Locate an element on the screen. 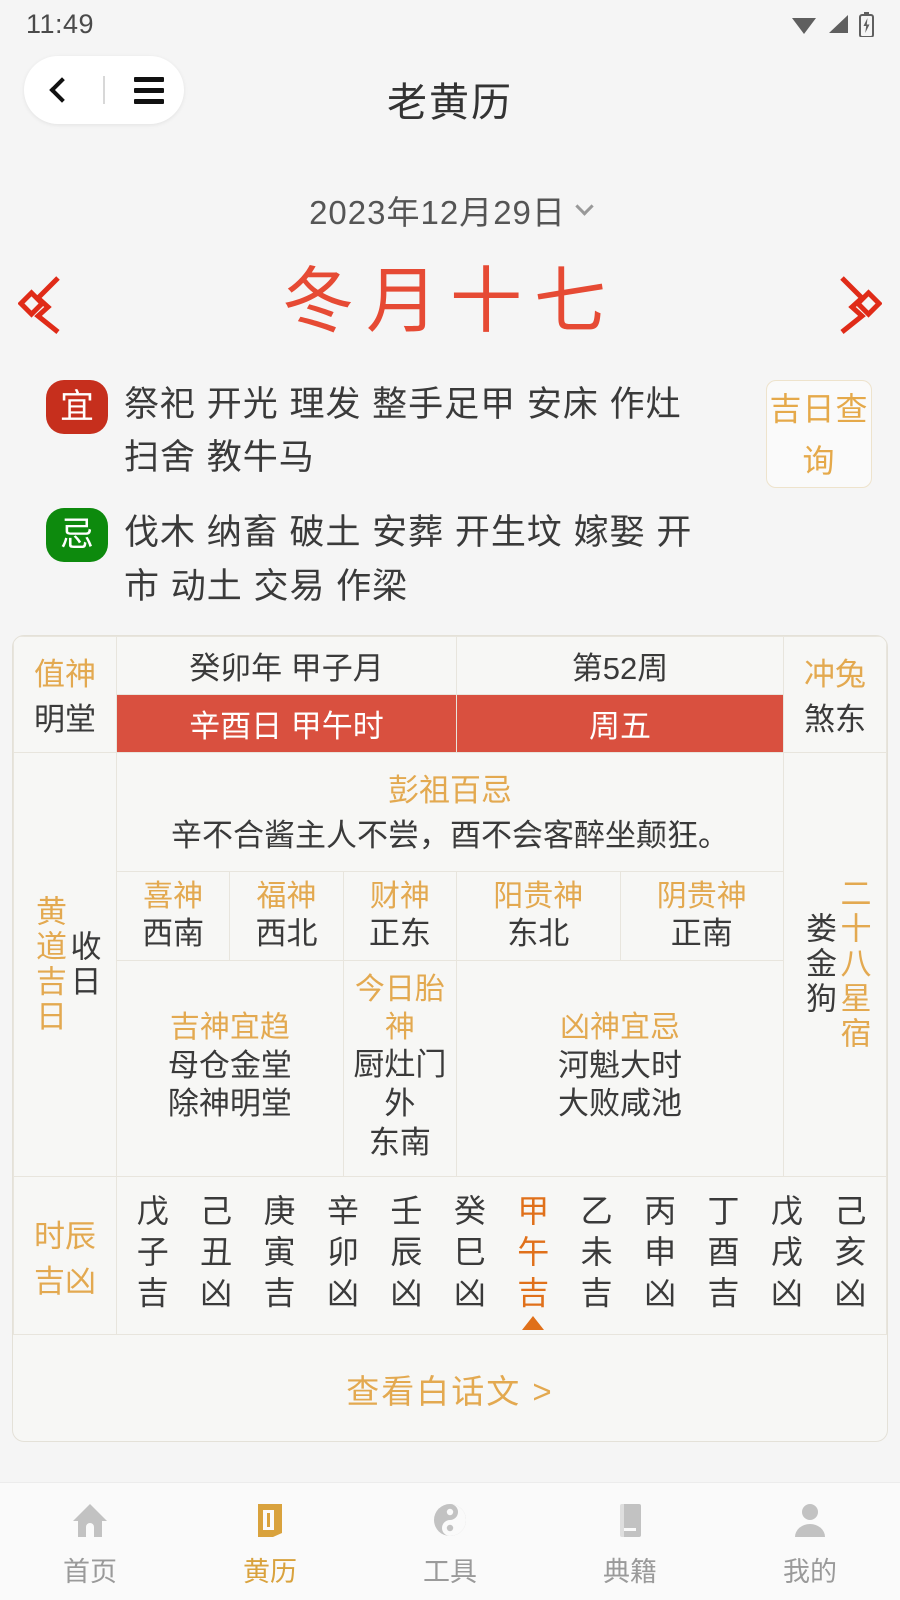 The width and height of the screenshot is (900, 1600). god-cell: 财神 正东 is located at coordinates (400, 916).